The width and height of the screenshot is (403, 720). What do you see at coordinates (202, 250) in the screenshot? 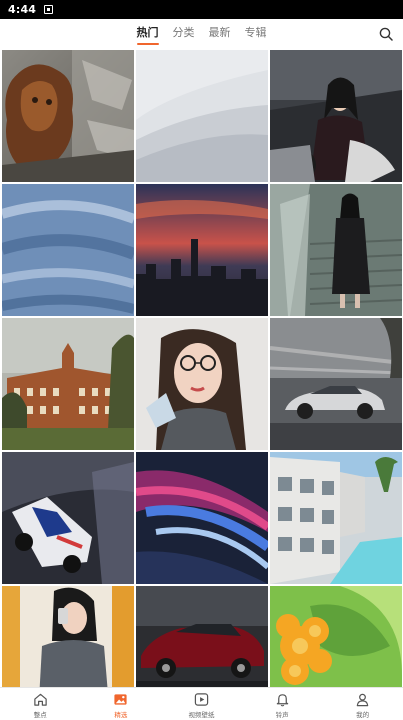
I see `wallpaper-tile-city-sunset` at bounding box center [202, 250].